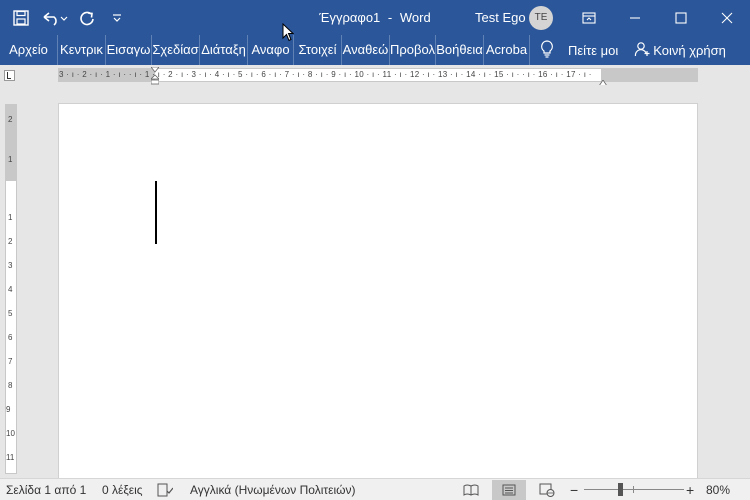  I want to click on zoom-out-button: −, so click(574, 489).